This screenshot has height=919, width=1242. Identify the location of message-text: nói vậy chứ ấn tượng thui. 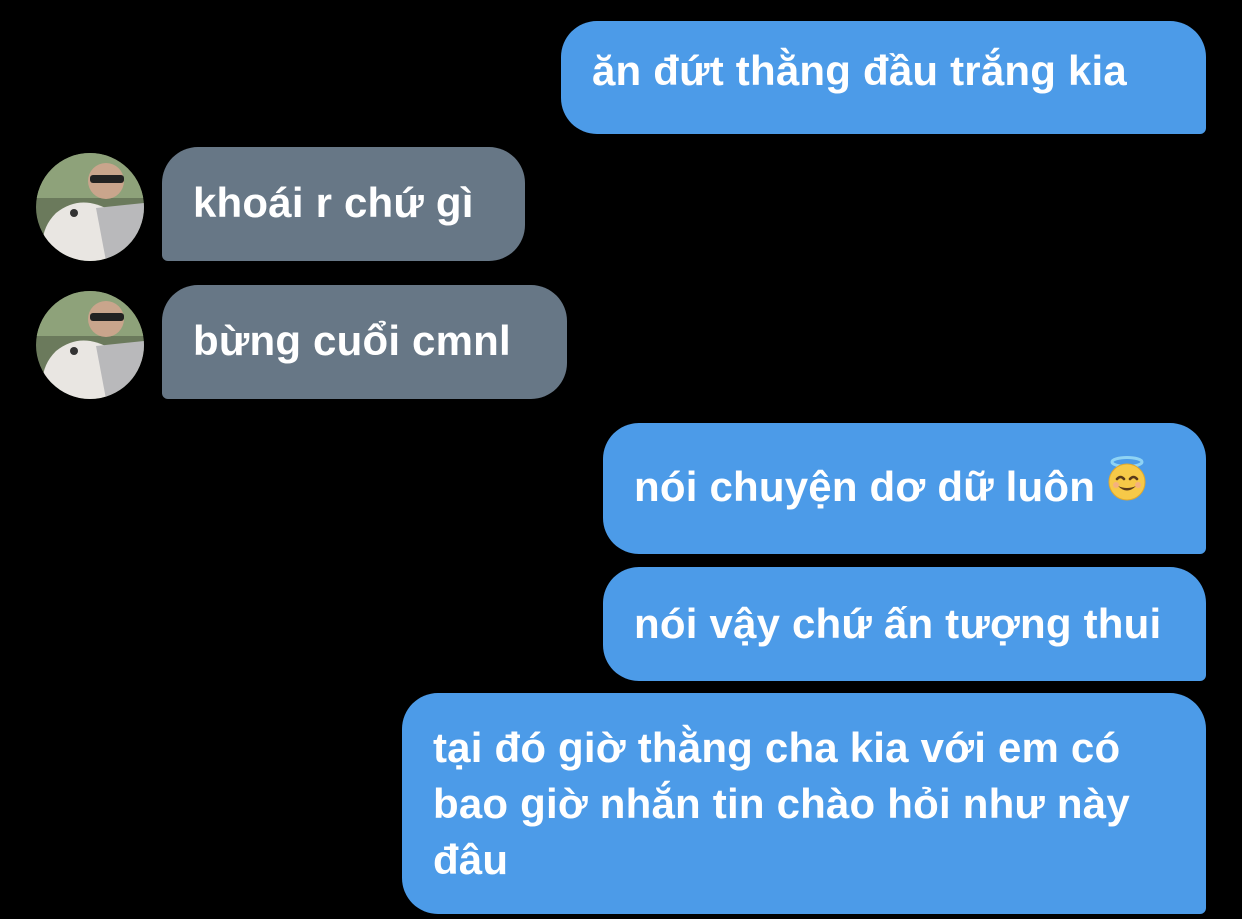
(898, 623).